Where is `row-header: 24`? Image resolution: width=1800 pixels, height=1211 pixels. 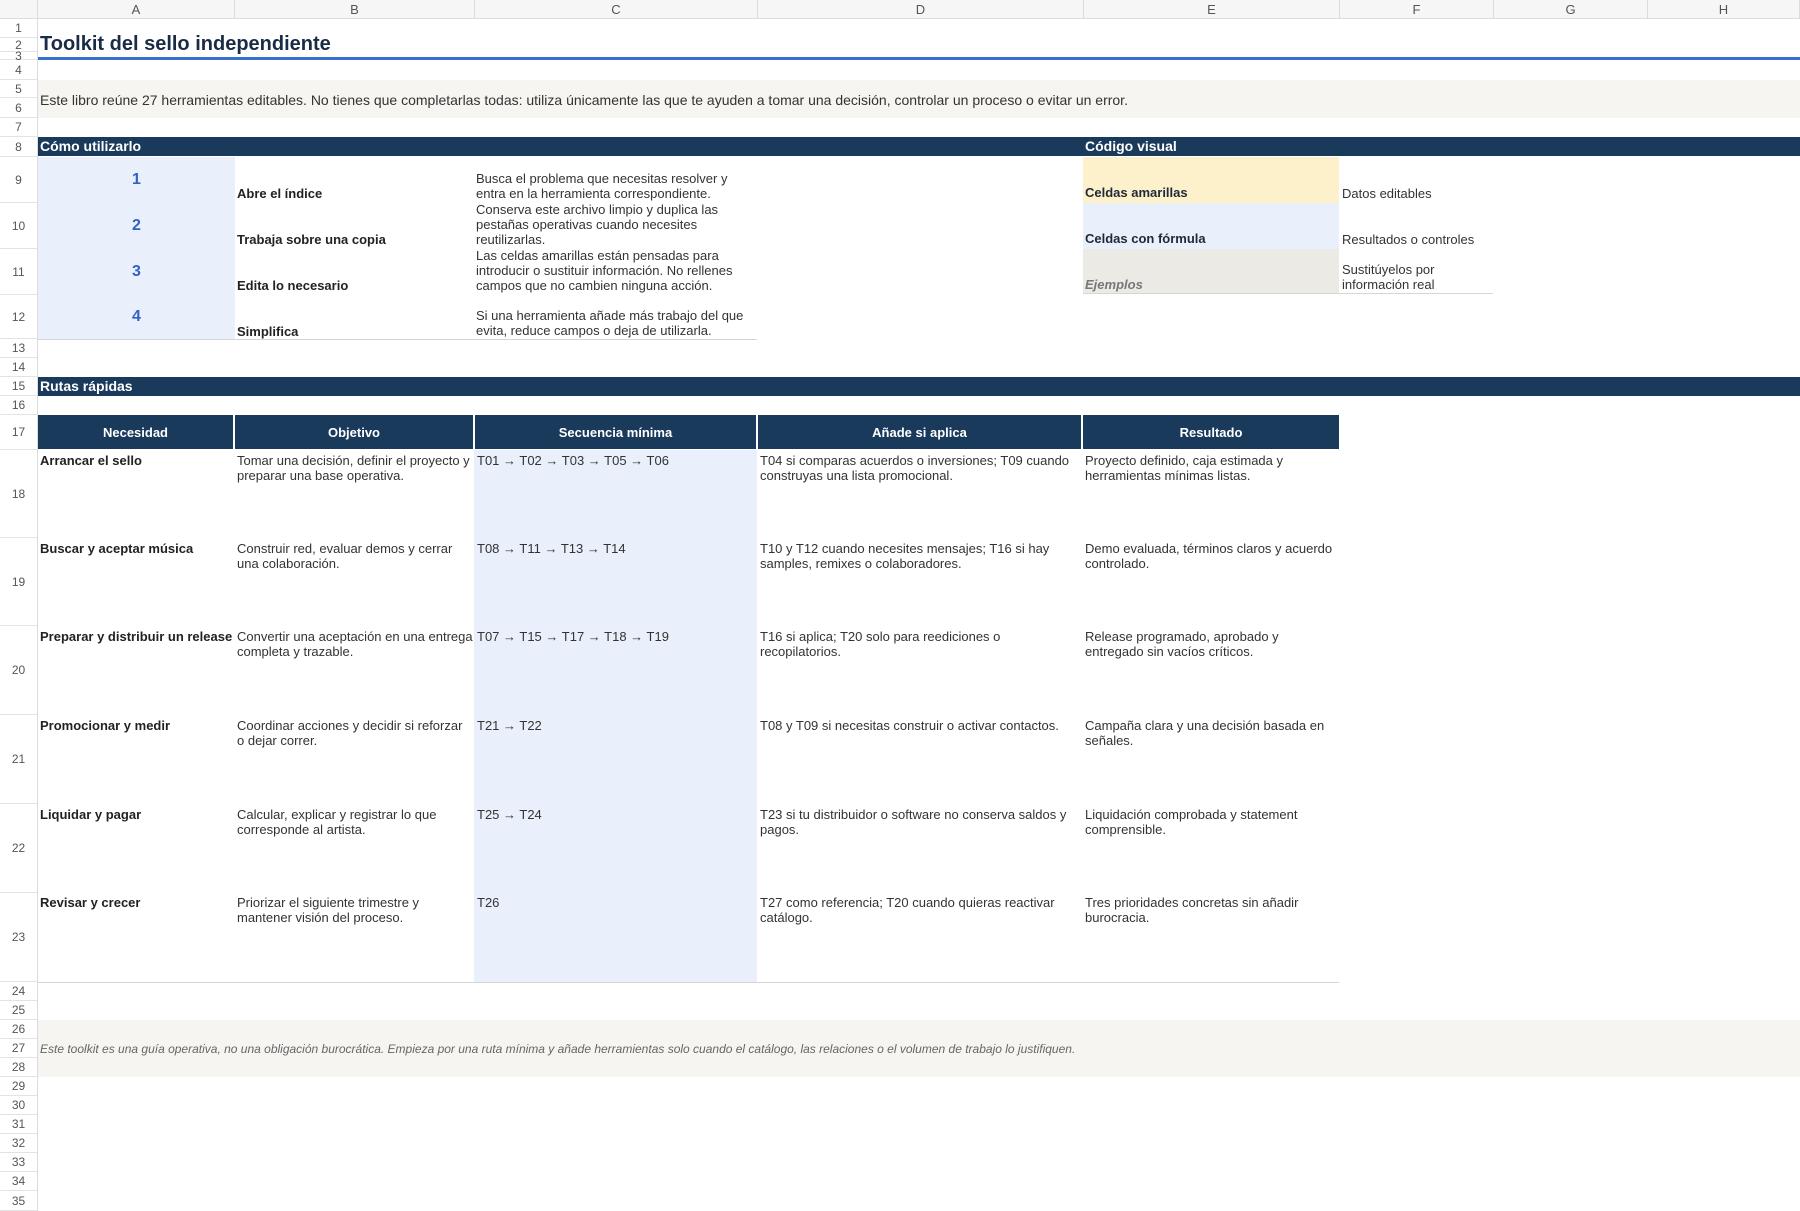
row-header: 24 is located at coordinates (19, 991).